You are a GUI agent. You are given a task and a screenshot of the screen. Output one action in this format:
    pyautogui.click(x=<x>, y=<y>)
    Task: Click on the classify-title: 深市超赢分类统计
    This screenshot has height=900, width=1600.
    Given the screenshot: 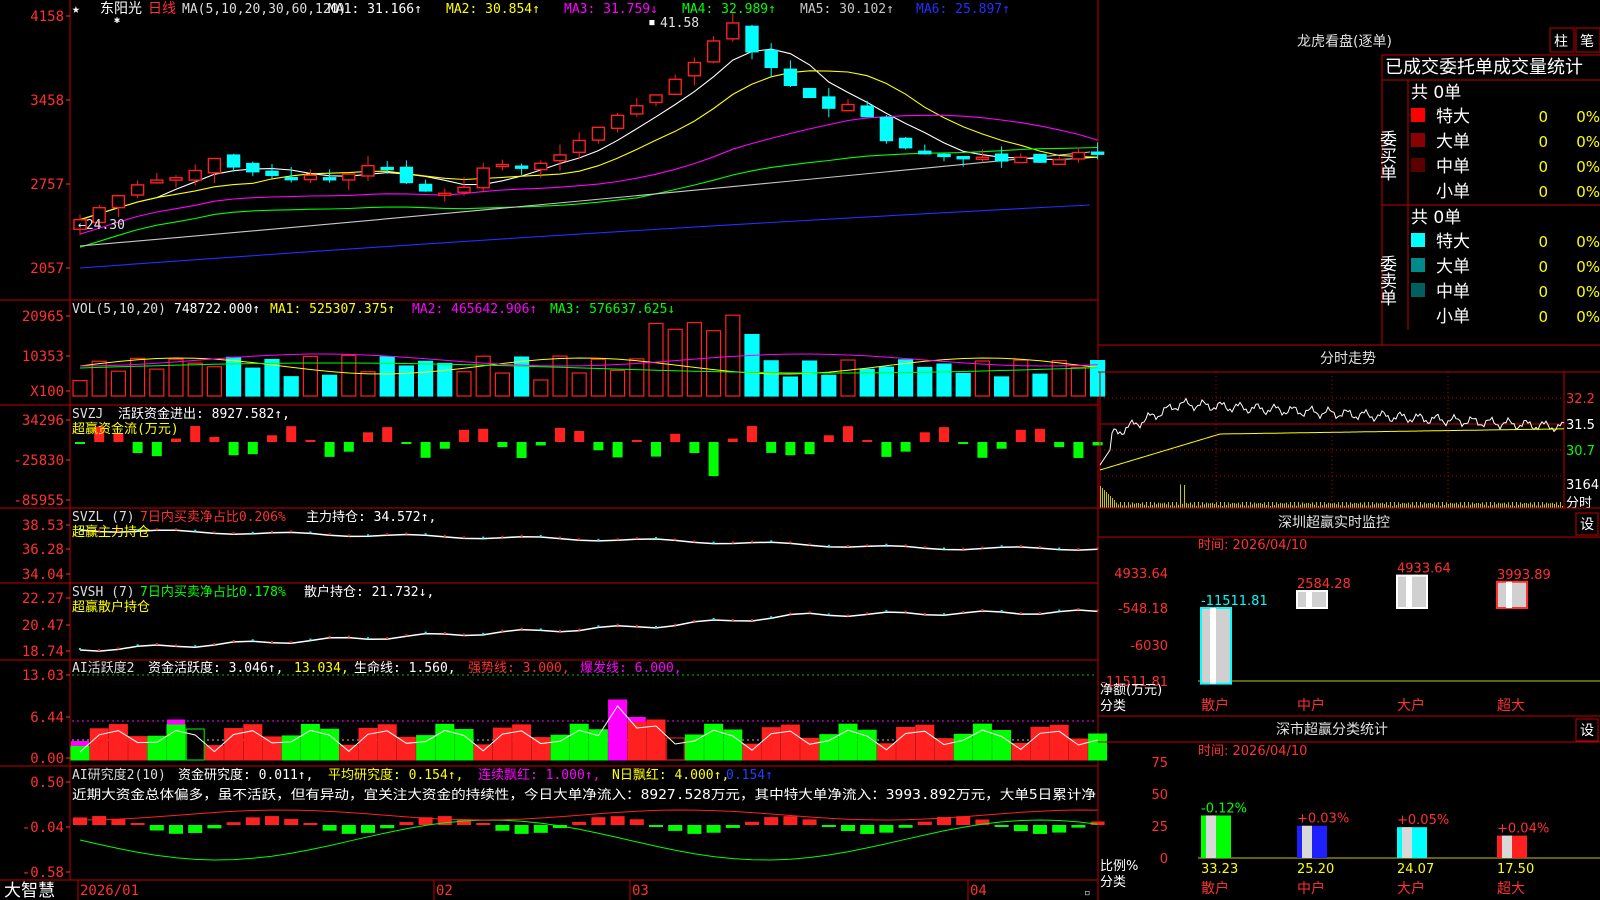 What is the action you would take?
    pyautogui.click(x=1332, y=729)
    